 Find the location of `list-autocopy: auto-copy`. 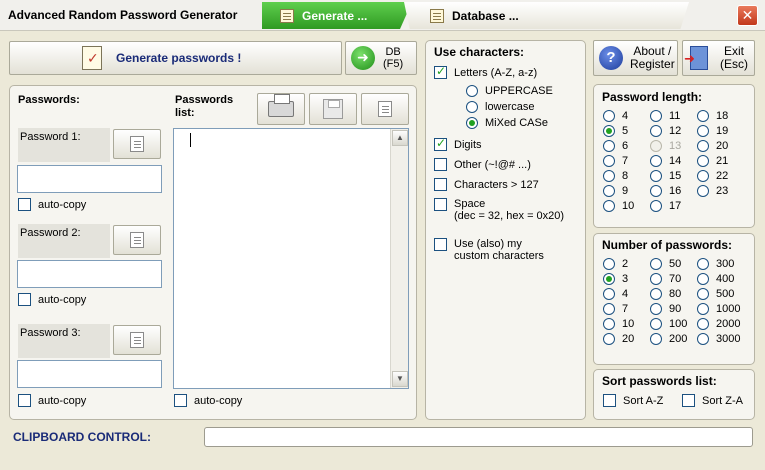

list-autocopy: auto-copy is located at coordinates (208, 400).